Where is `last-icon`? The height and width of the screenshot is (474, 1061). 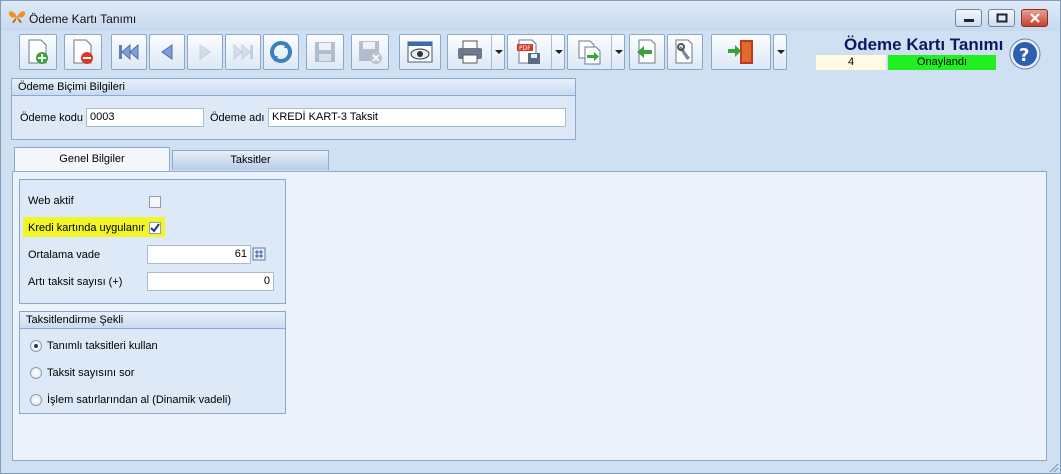
last-icon is located at coordinates (243, 52).